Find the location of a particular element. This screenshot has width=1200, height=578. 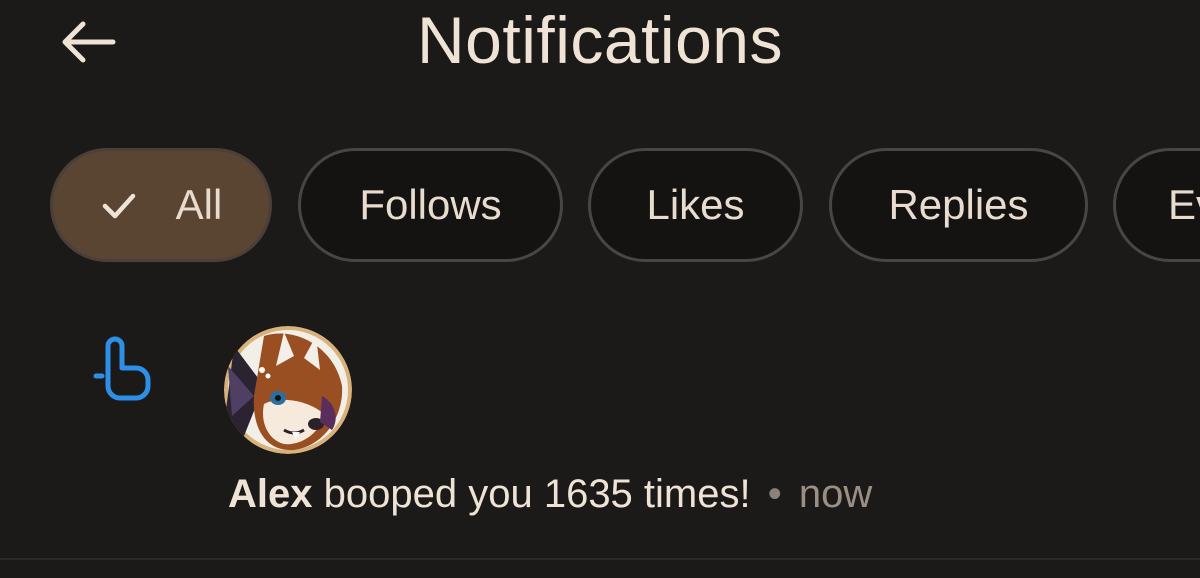

tap-finger-icon is located at coordinates (122, 368).